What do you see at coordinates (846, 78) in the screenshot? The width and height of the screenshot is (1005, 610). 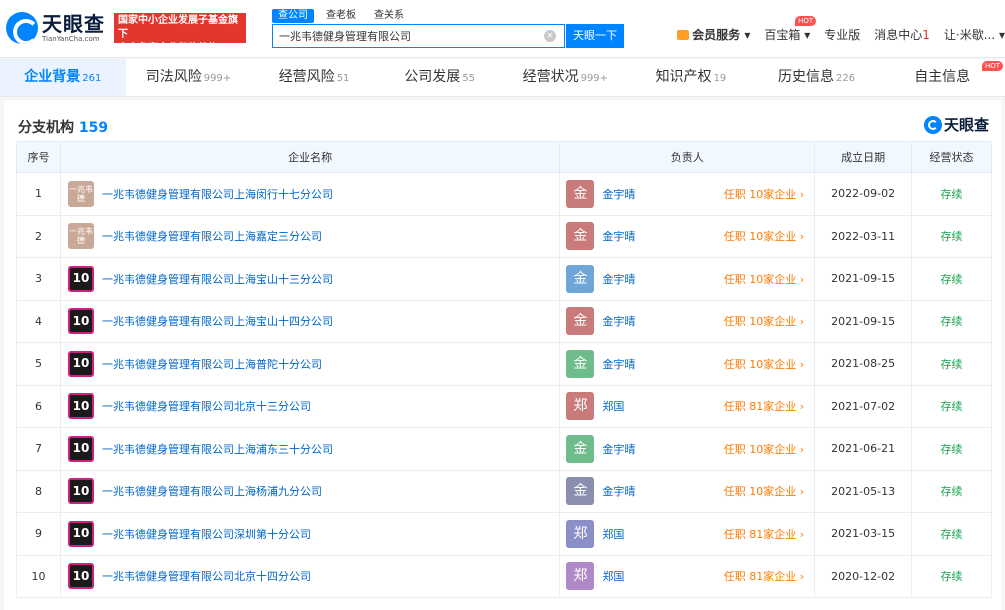 I see `tab-count: 226` at bounding box center [846, 78].